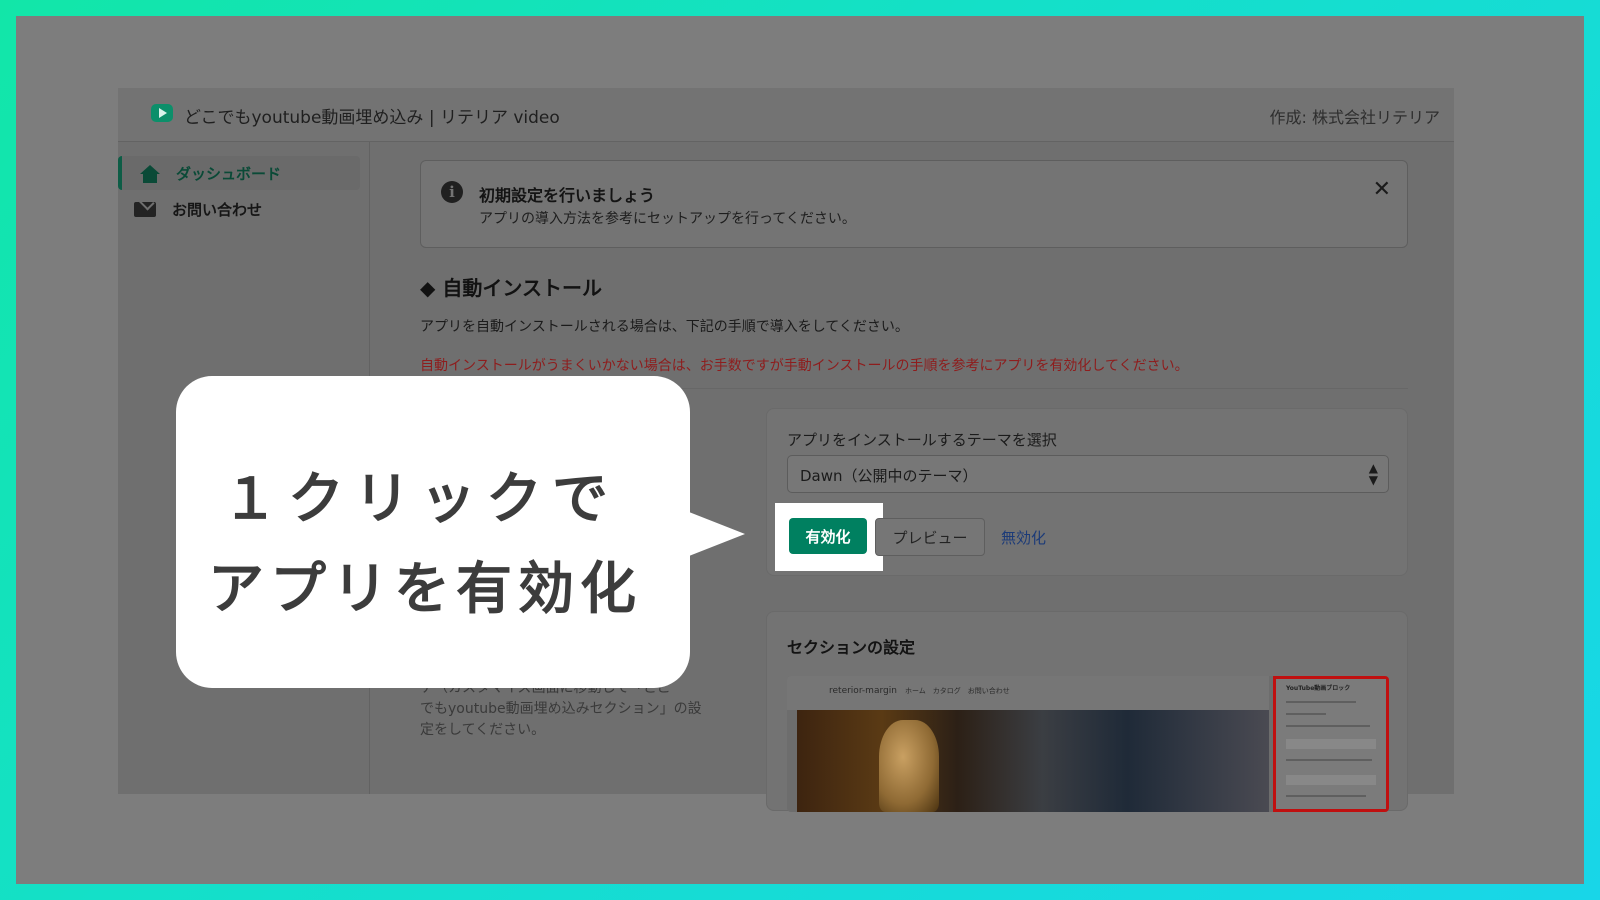 This screenshot has width=1600, height=900. I want to click on preview-store-brand: reterior-margin, so click(863, 691).